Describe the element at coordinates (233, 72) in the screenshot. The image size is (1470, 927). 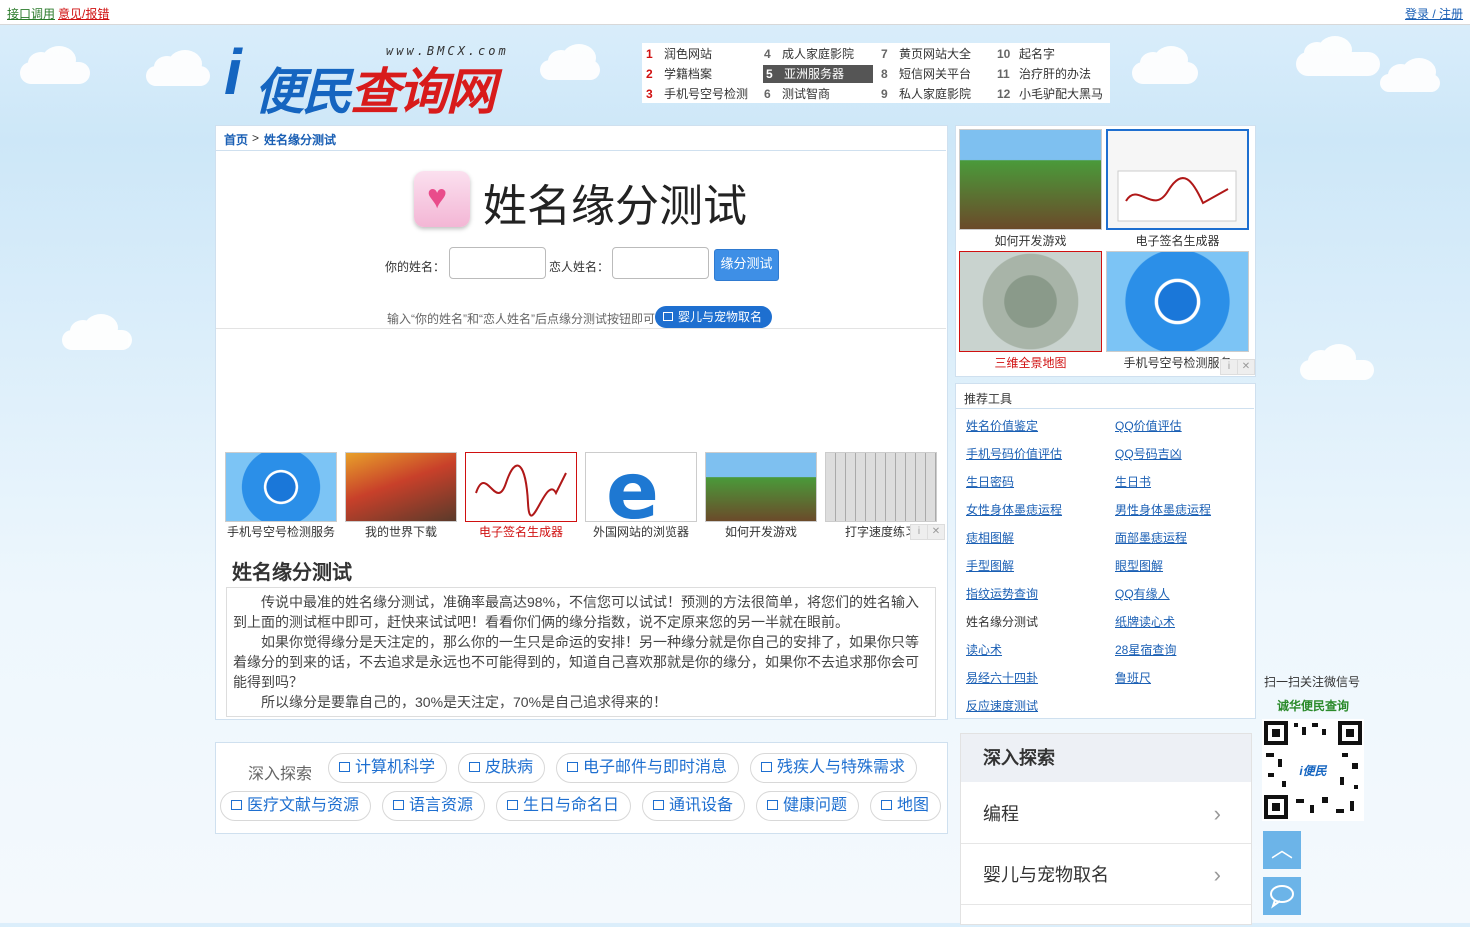
I see `logo-mark: i` at that location.